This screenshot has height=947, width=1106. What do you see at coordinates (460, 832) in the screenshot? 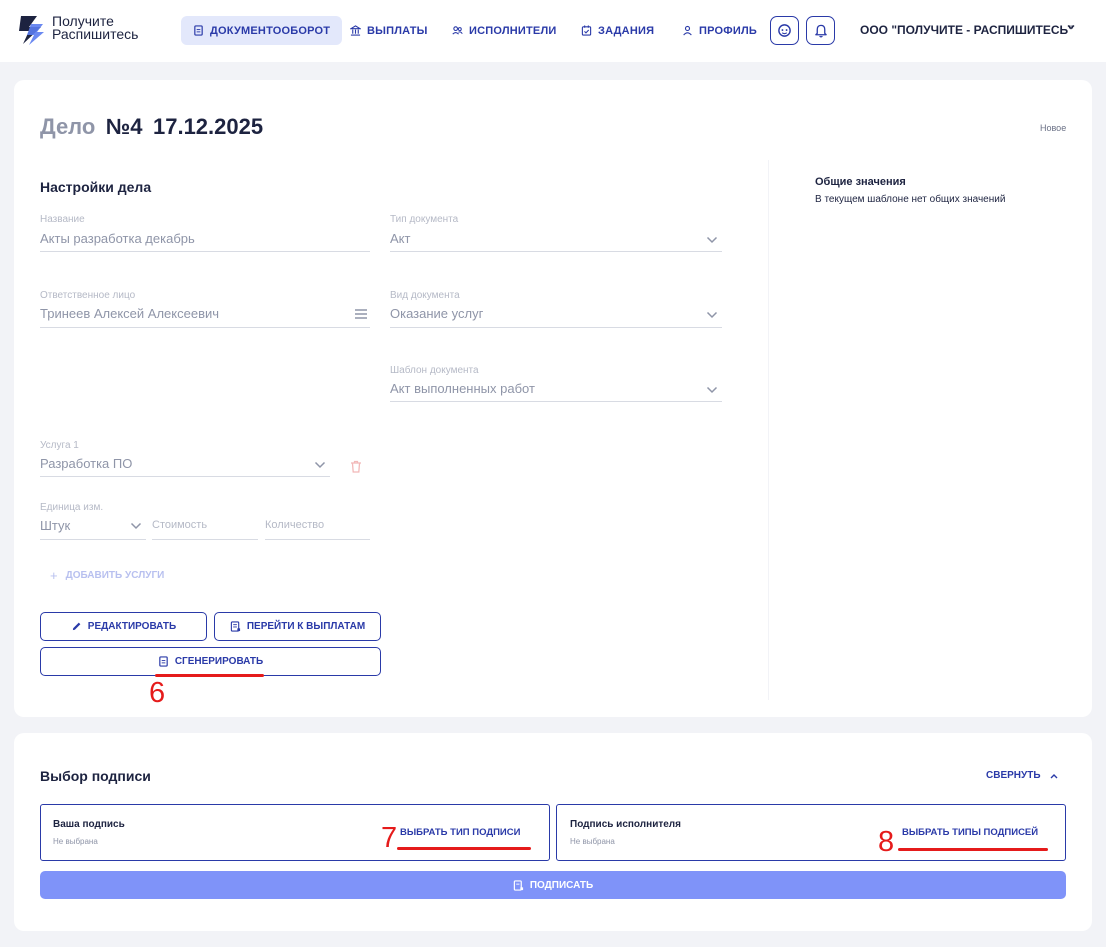
I see `select-signature-type-link: ВЫБРАТЬ ТИП ПОДПИСИ` at bounding box center [460, 832].